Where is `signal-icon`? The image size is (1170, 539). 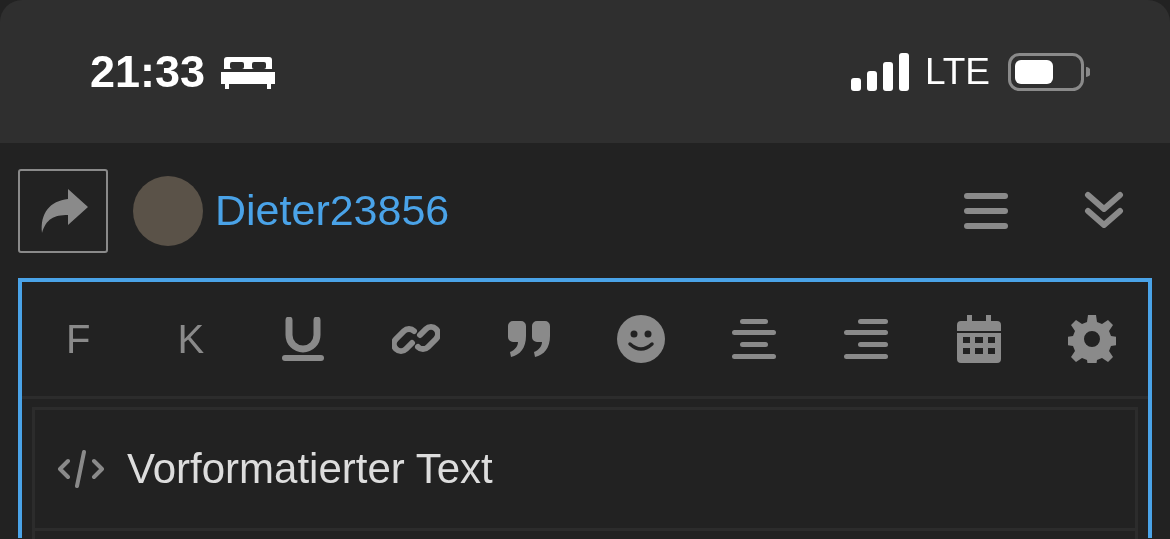
signal-icon is located at coordinates (879, 71).